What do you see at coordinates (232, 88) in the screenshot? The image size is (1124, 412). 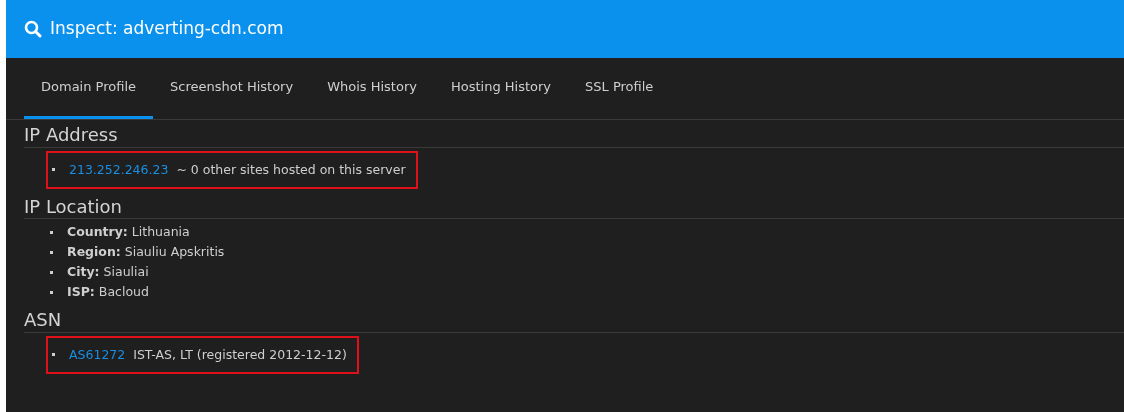 I see `tab: Screenshot History` at bounding box center [232, 88].